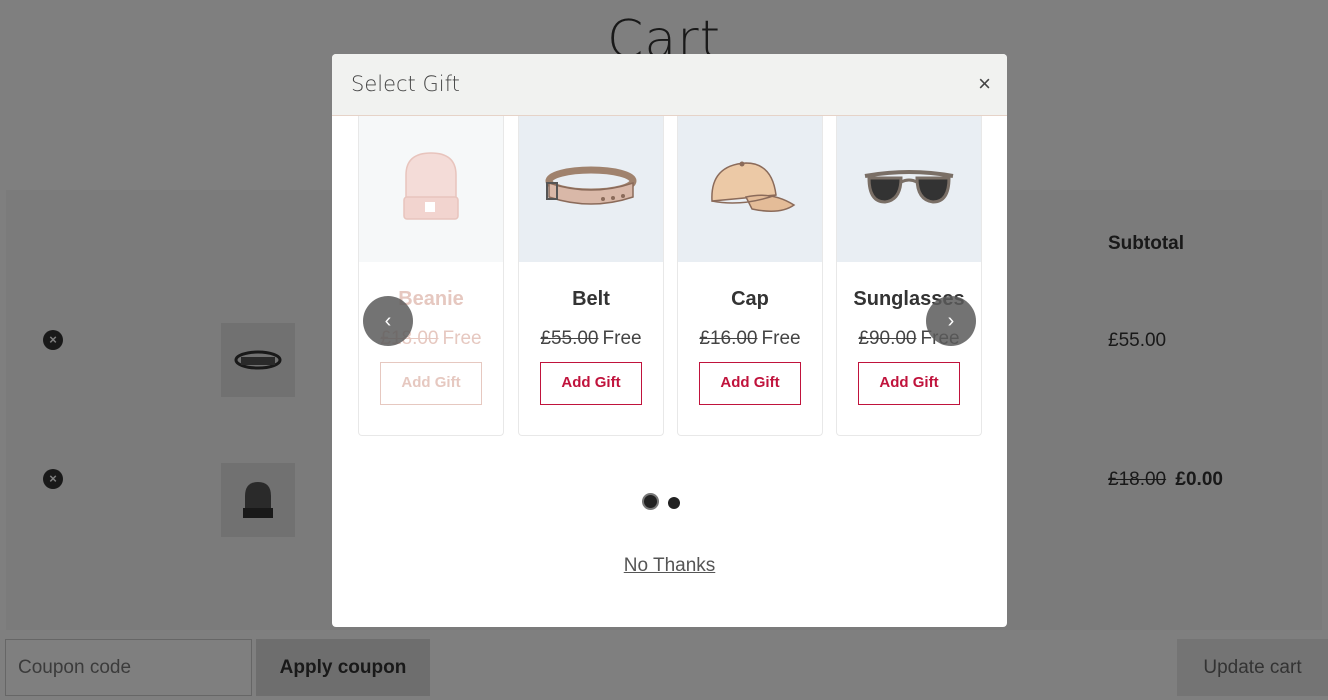 The image size is (1328, 700). What do you see at coordinates (669, 566) in the screenshot?
I see `no-thanks-link: No Thanks` at bounding box center [669, 566].